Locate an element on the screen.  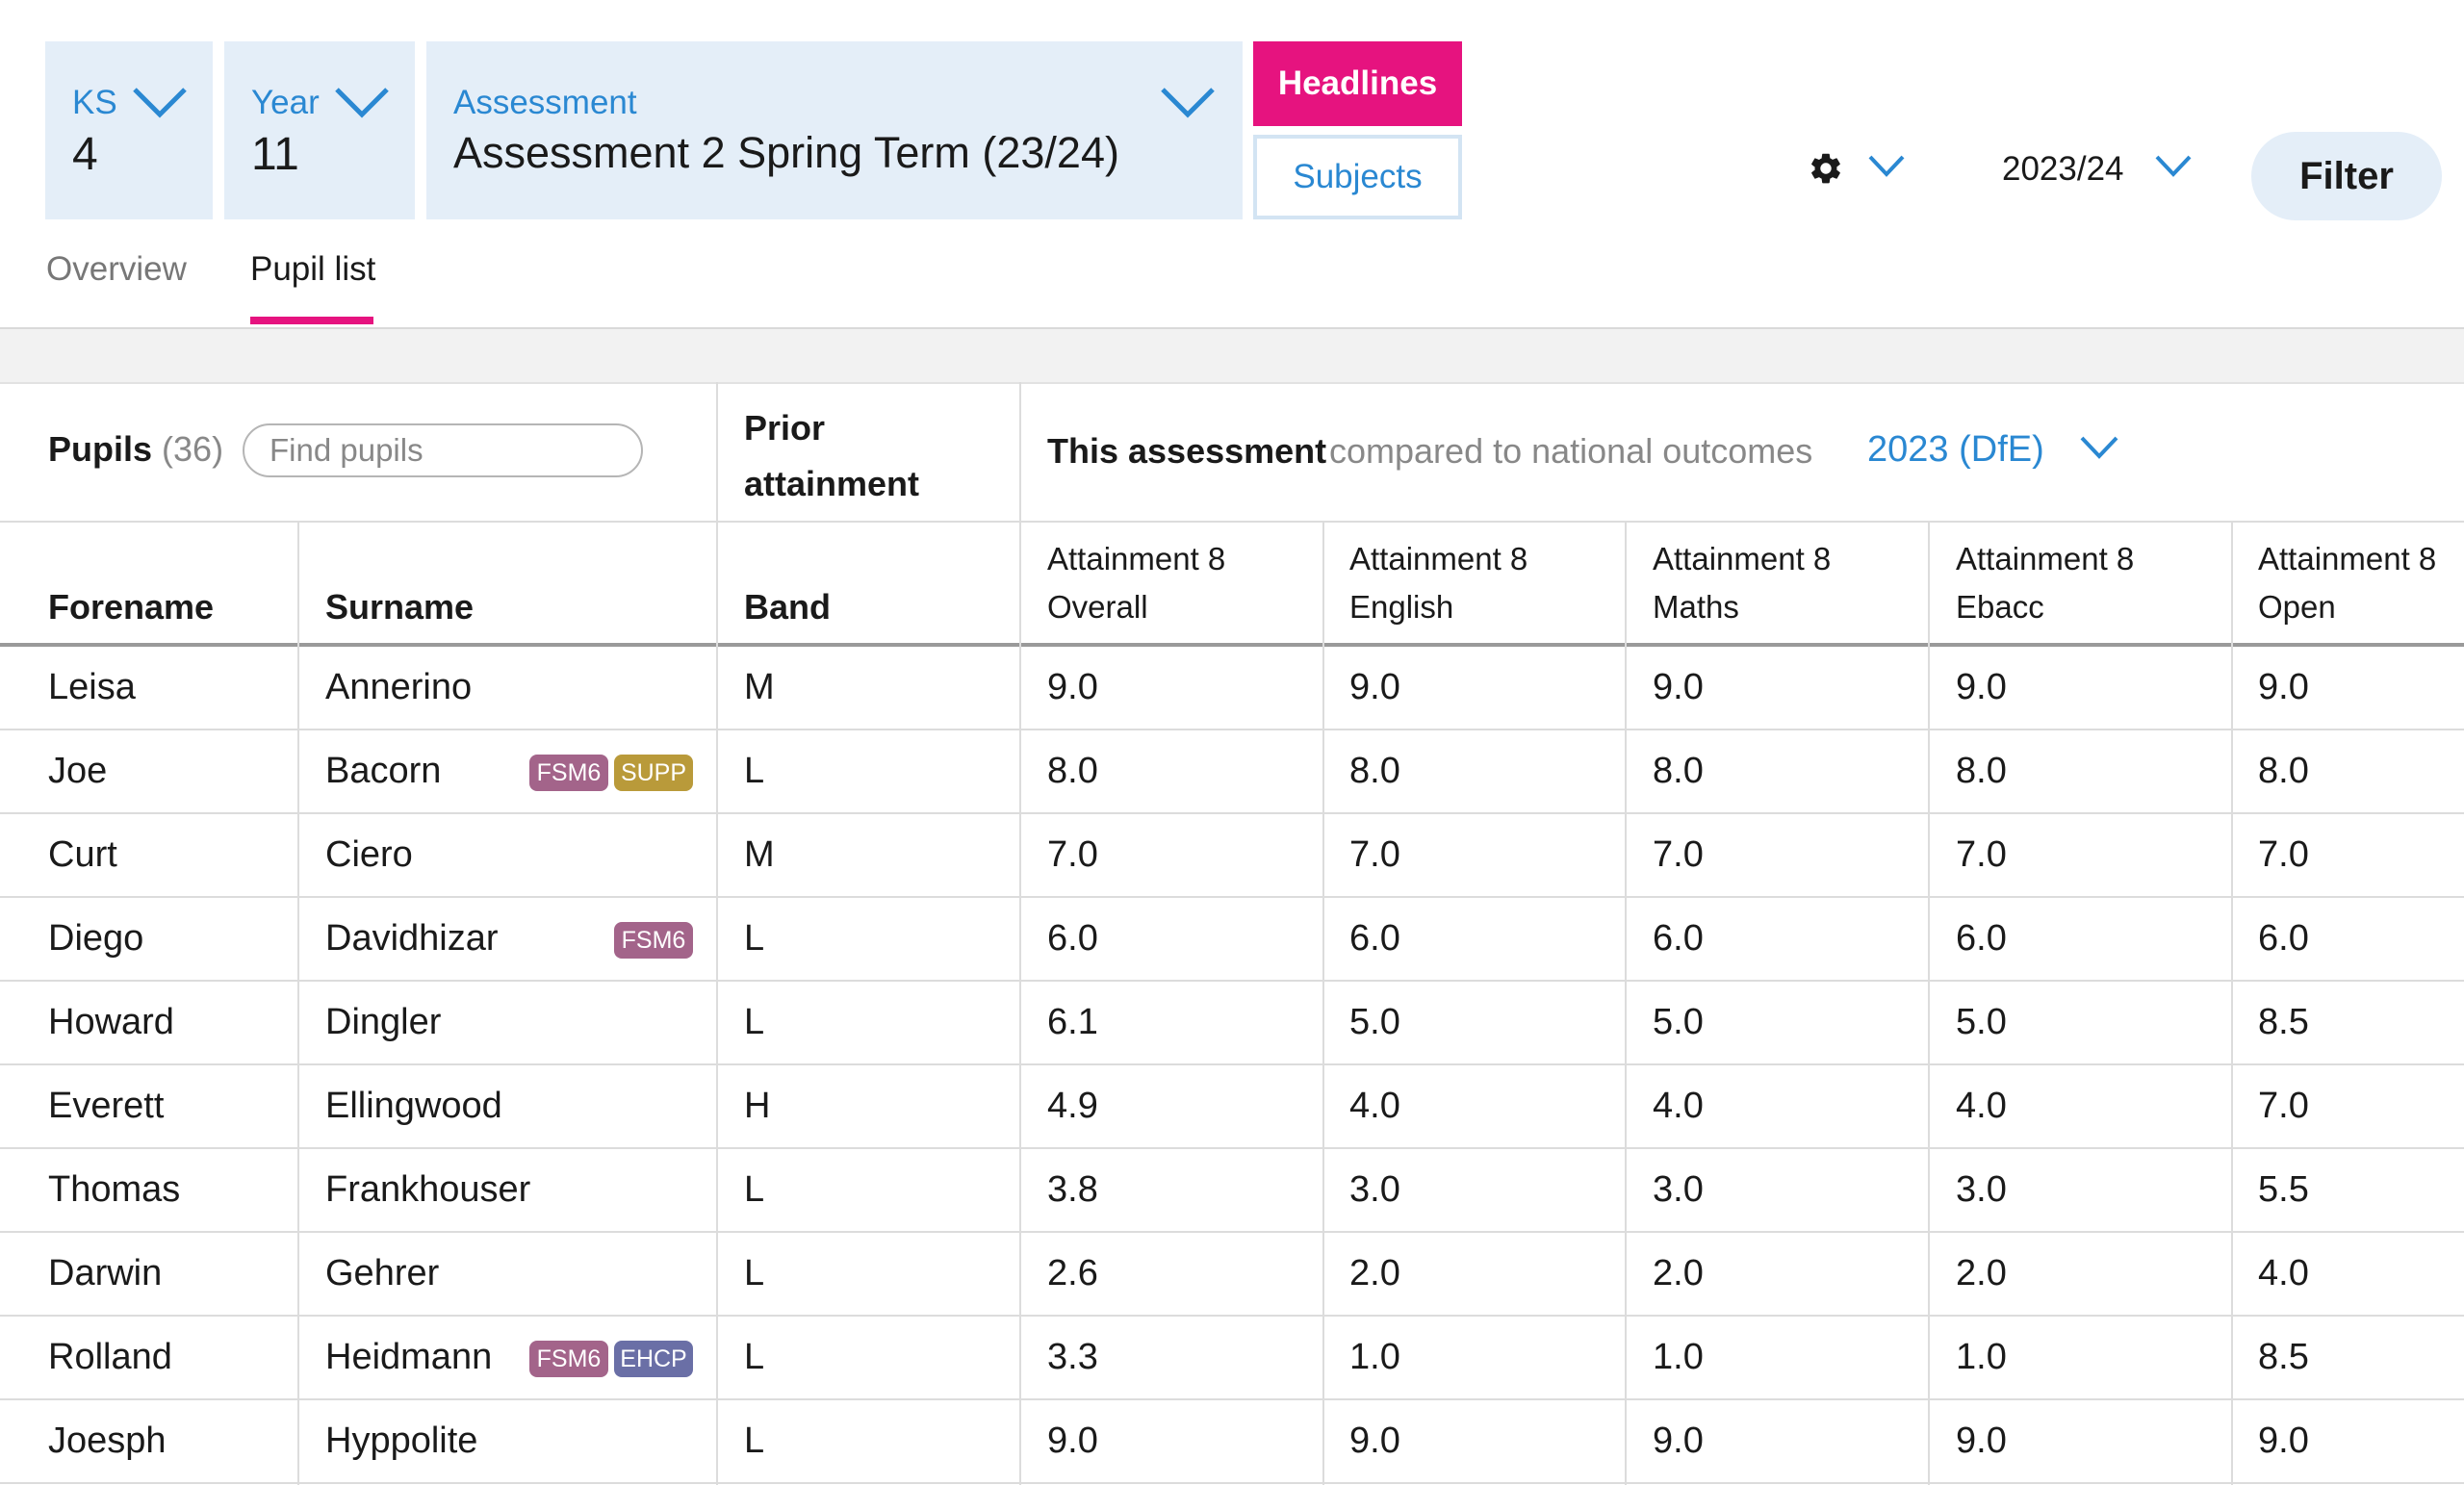
column-header-band: Band is located at coordinates (787, 607).